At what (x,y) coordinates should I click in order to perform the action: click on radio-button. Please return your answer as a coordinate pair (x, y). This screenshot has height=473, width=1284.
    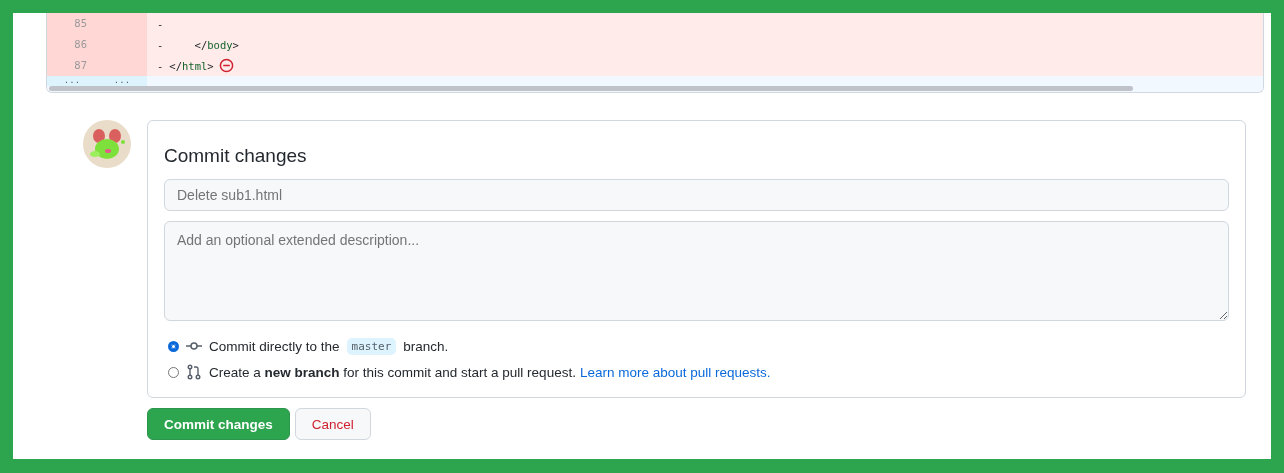
    Looking at the image, I should click on (173, 346).